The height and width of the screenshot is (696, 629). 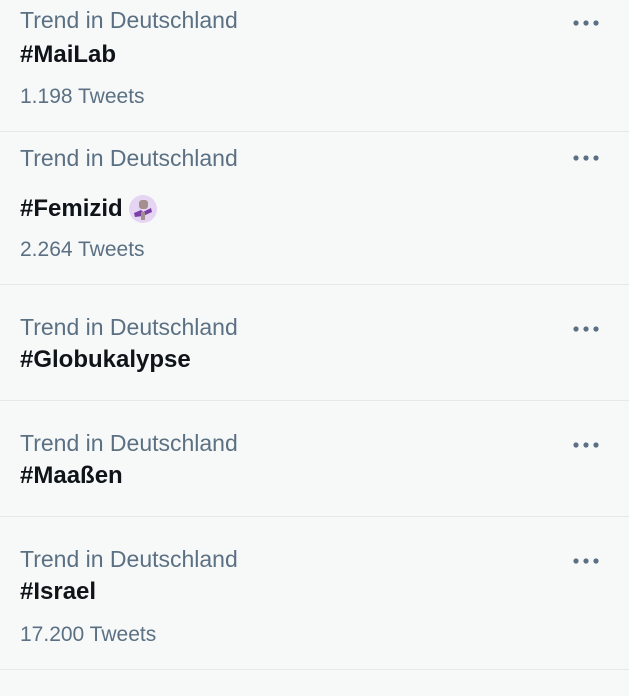 I want to click on trend-name: #Femizid, so click(x=89, y=209).